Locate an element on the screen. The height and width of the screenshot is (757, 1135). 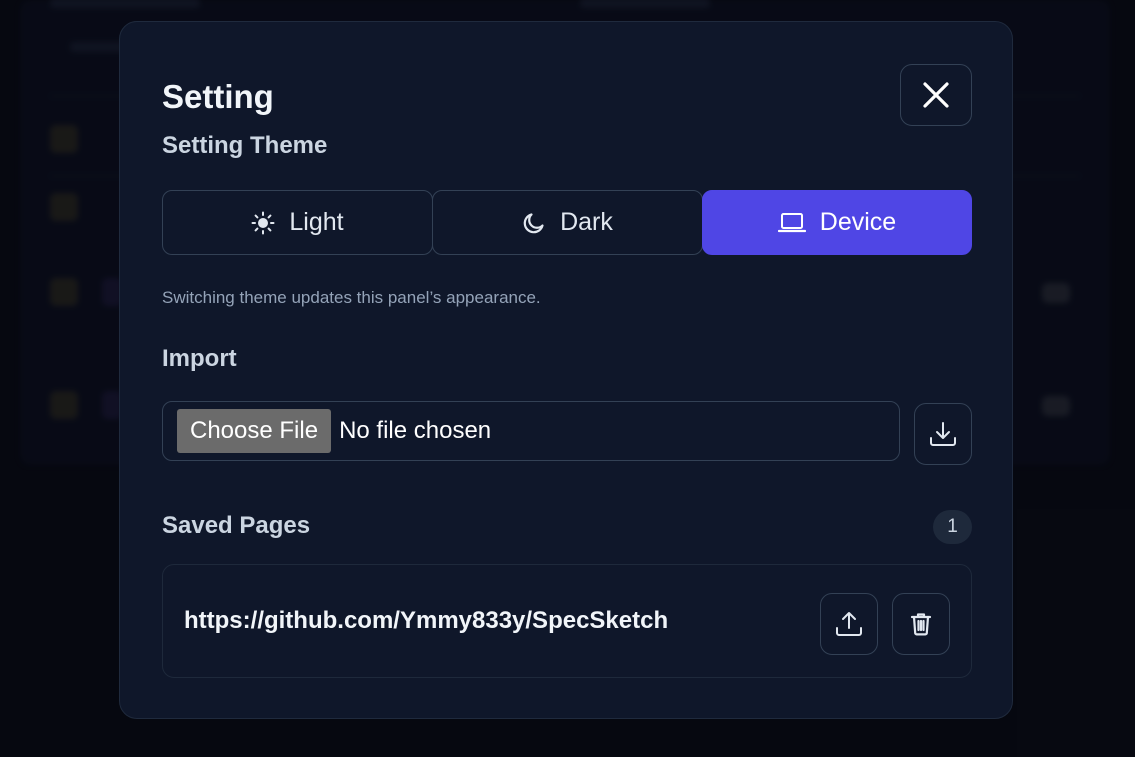
file-status: No file chosen is located at coordinates (415, 430).